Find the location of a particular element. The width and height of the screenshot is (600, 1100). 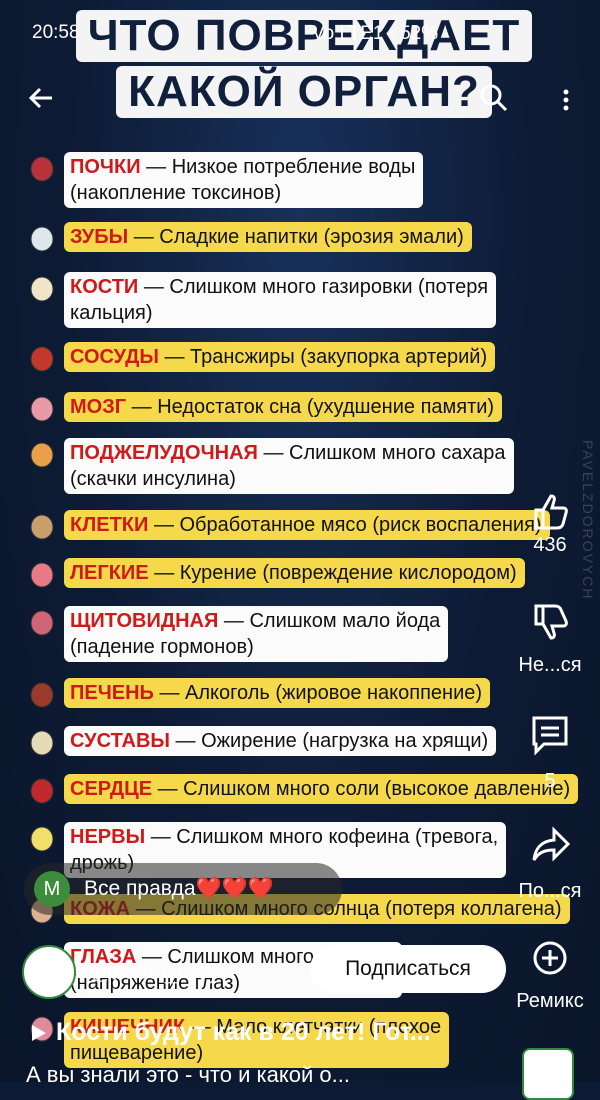

search-button is located at coordinates (496, 100).